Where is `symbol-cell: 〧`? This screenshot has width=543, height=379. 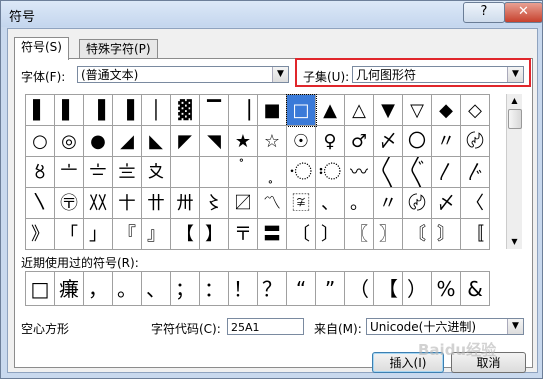 symbol-cell: 〧 is located at coordinates (98, 172).